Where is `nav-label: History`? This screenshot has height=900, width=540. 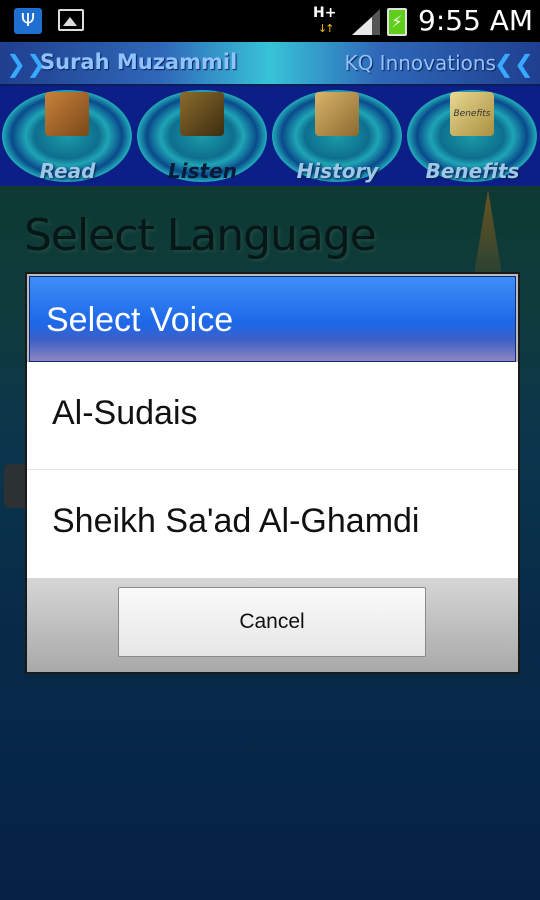 nav-label: History is located at coordinates (337, 171).